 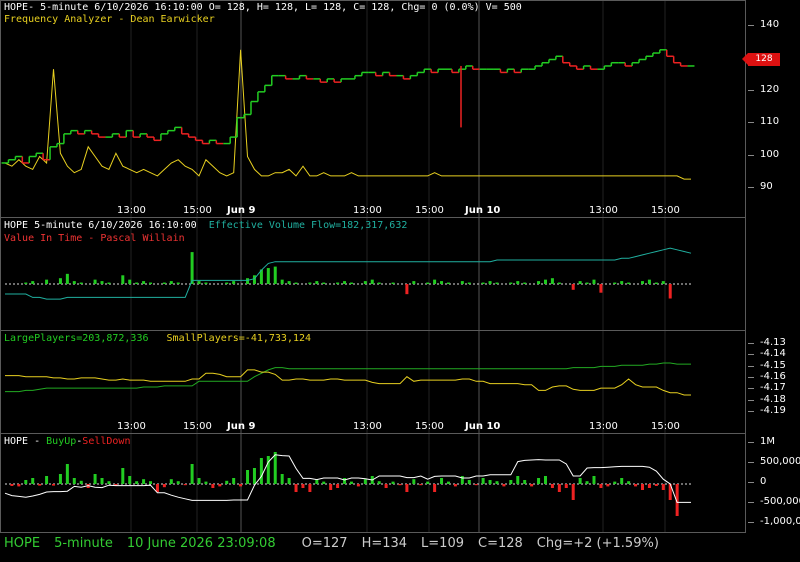 What do you see at coordinates (83, 543) in the screenshot?
I see `status-interval: 5-minute` at bounding box center [83, 543].